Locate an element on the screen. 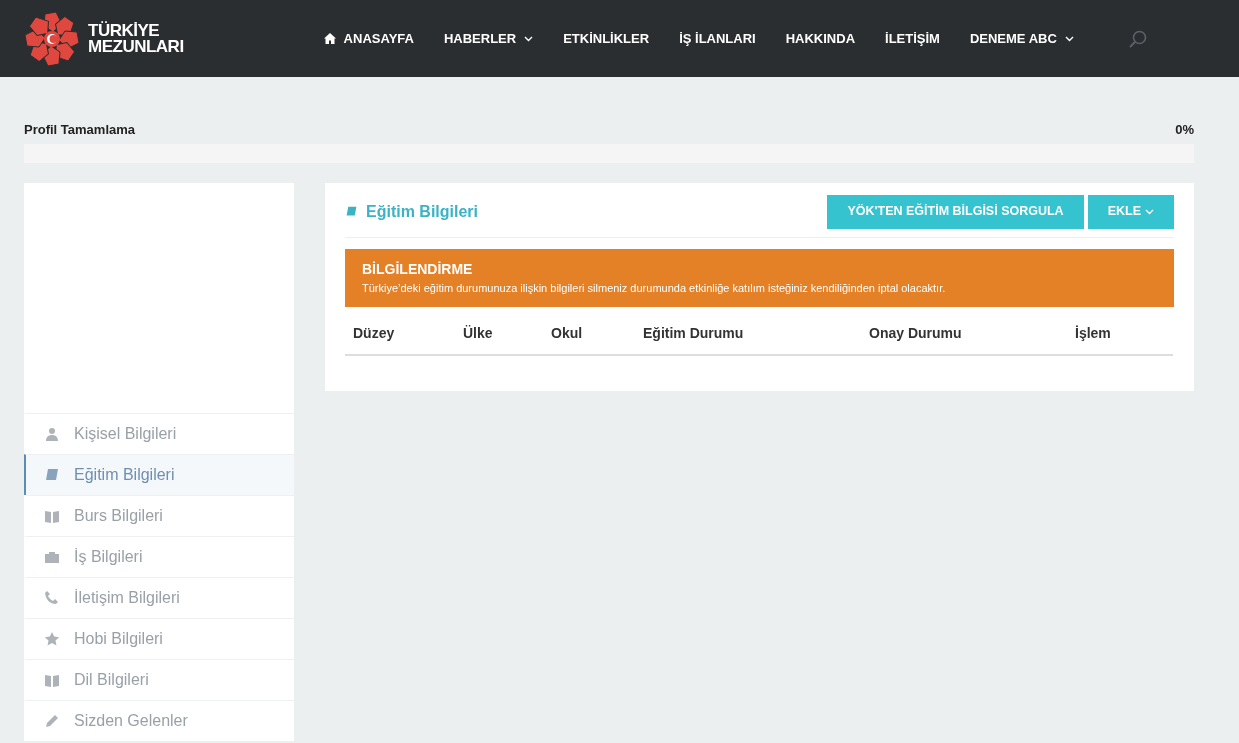  nav-link: HABERLER is located at coordinates (488, 38).